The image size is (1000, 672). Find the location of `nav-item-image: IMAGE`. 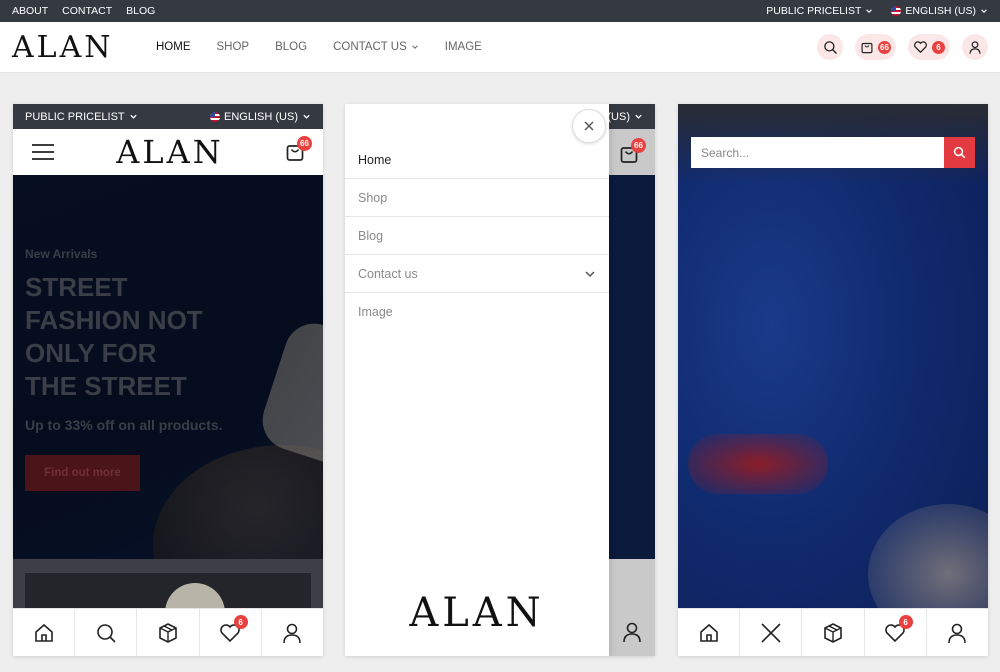

nav-item-image: IMAGE is located at coordinates (463, 47).